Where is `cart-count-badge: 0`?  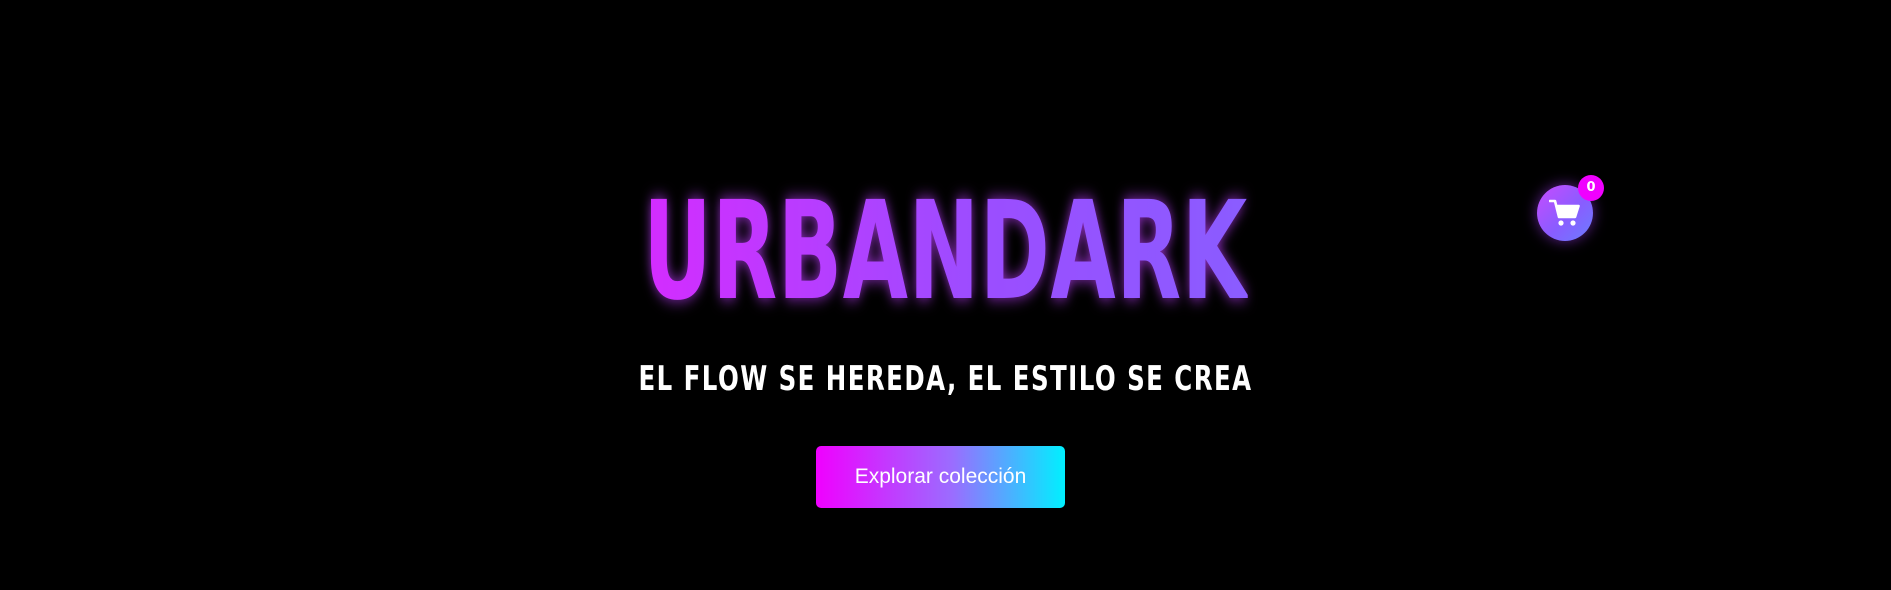 cart-count-badge: 0 is located at coordinates (1591, 188).